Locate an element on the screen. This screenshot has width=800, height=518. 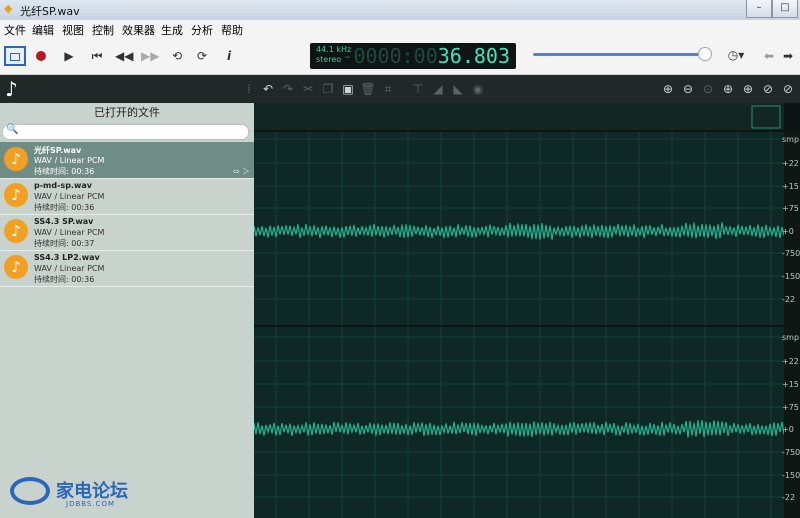
zoom-vertical-out-button: ⊘ is located at coordinates (788, 89).